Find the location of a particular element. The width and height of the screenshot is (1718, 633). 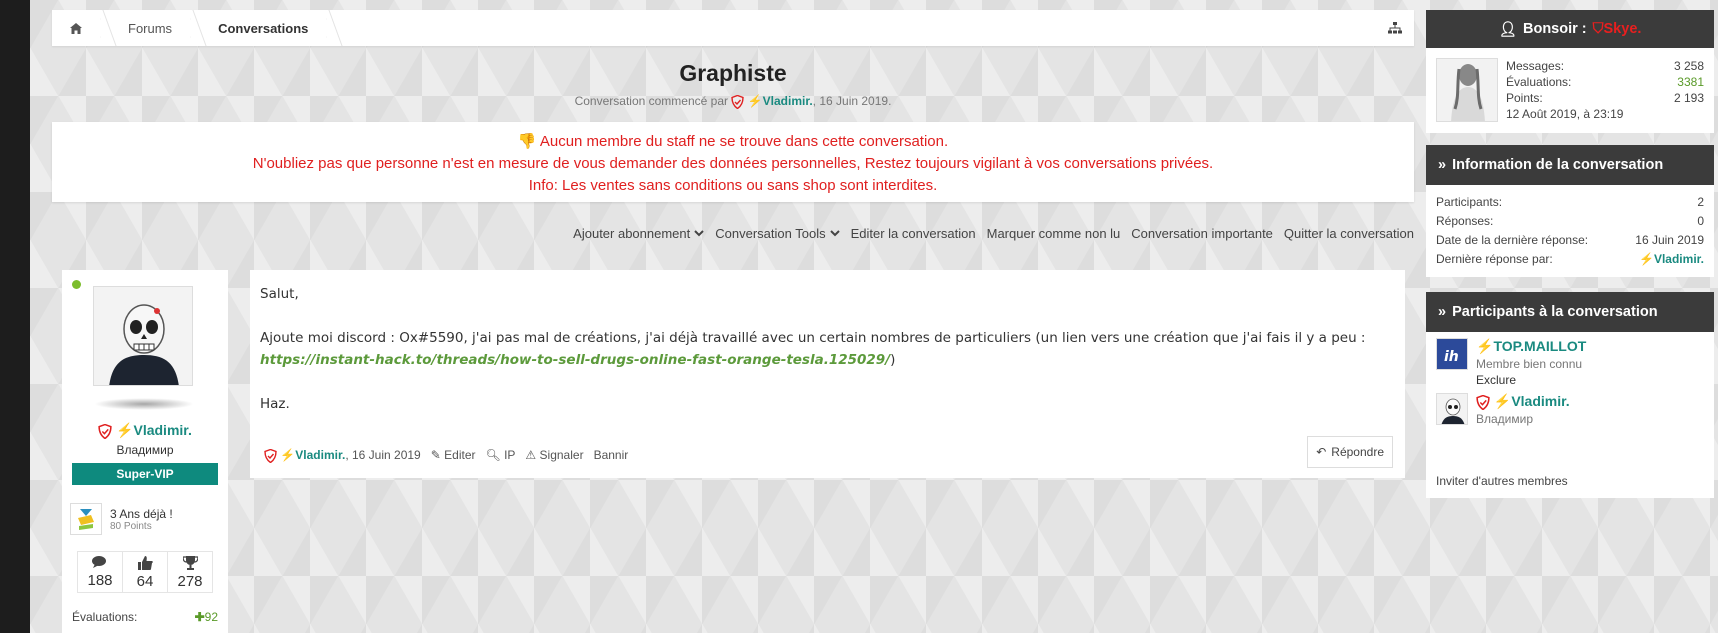

profile-photo is located at coordinates (1467, 90).